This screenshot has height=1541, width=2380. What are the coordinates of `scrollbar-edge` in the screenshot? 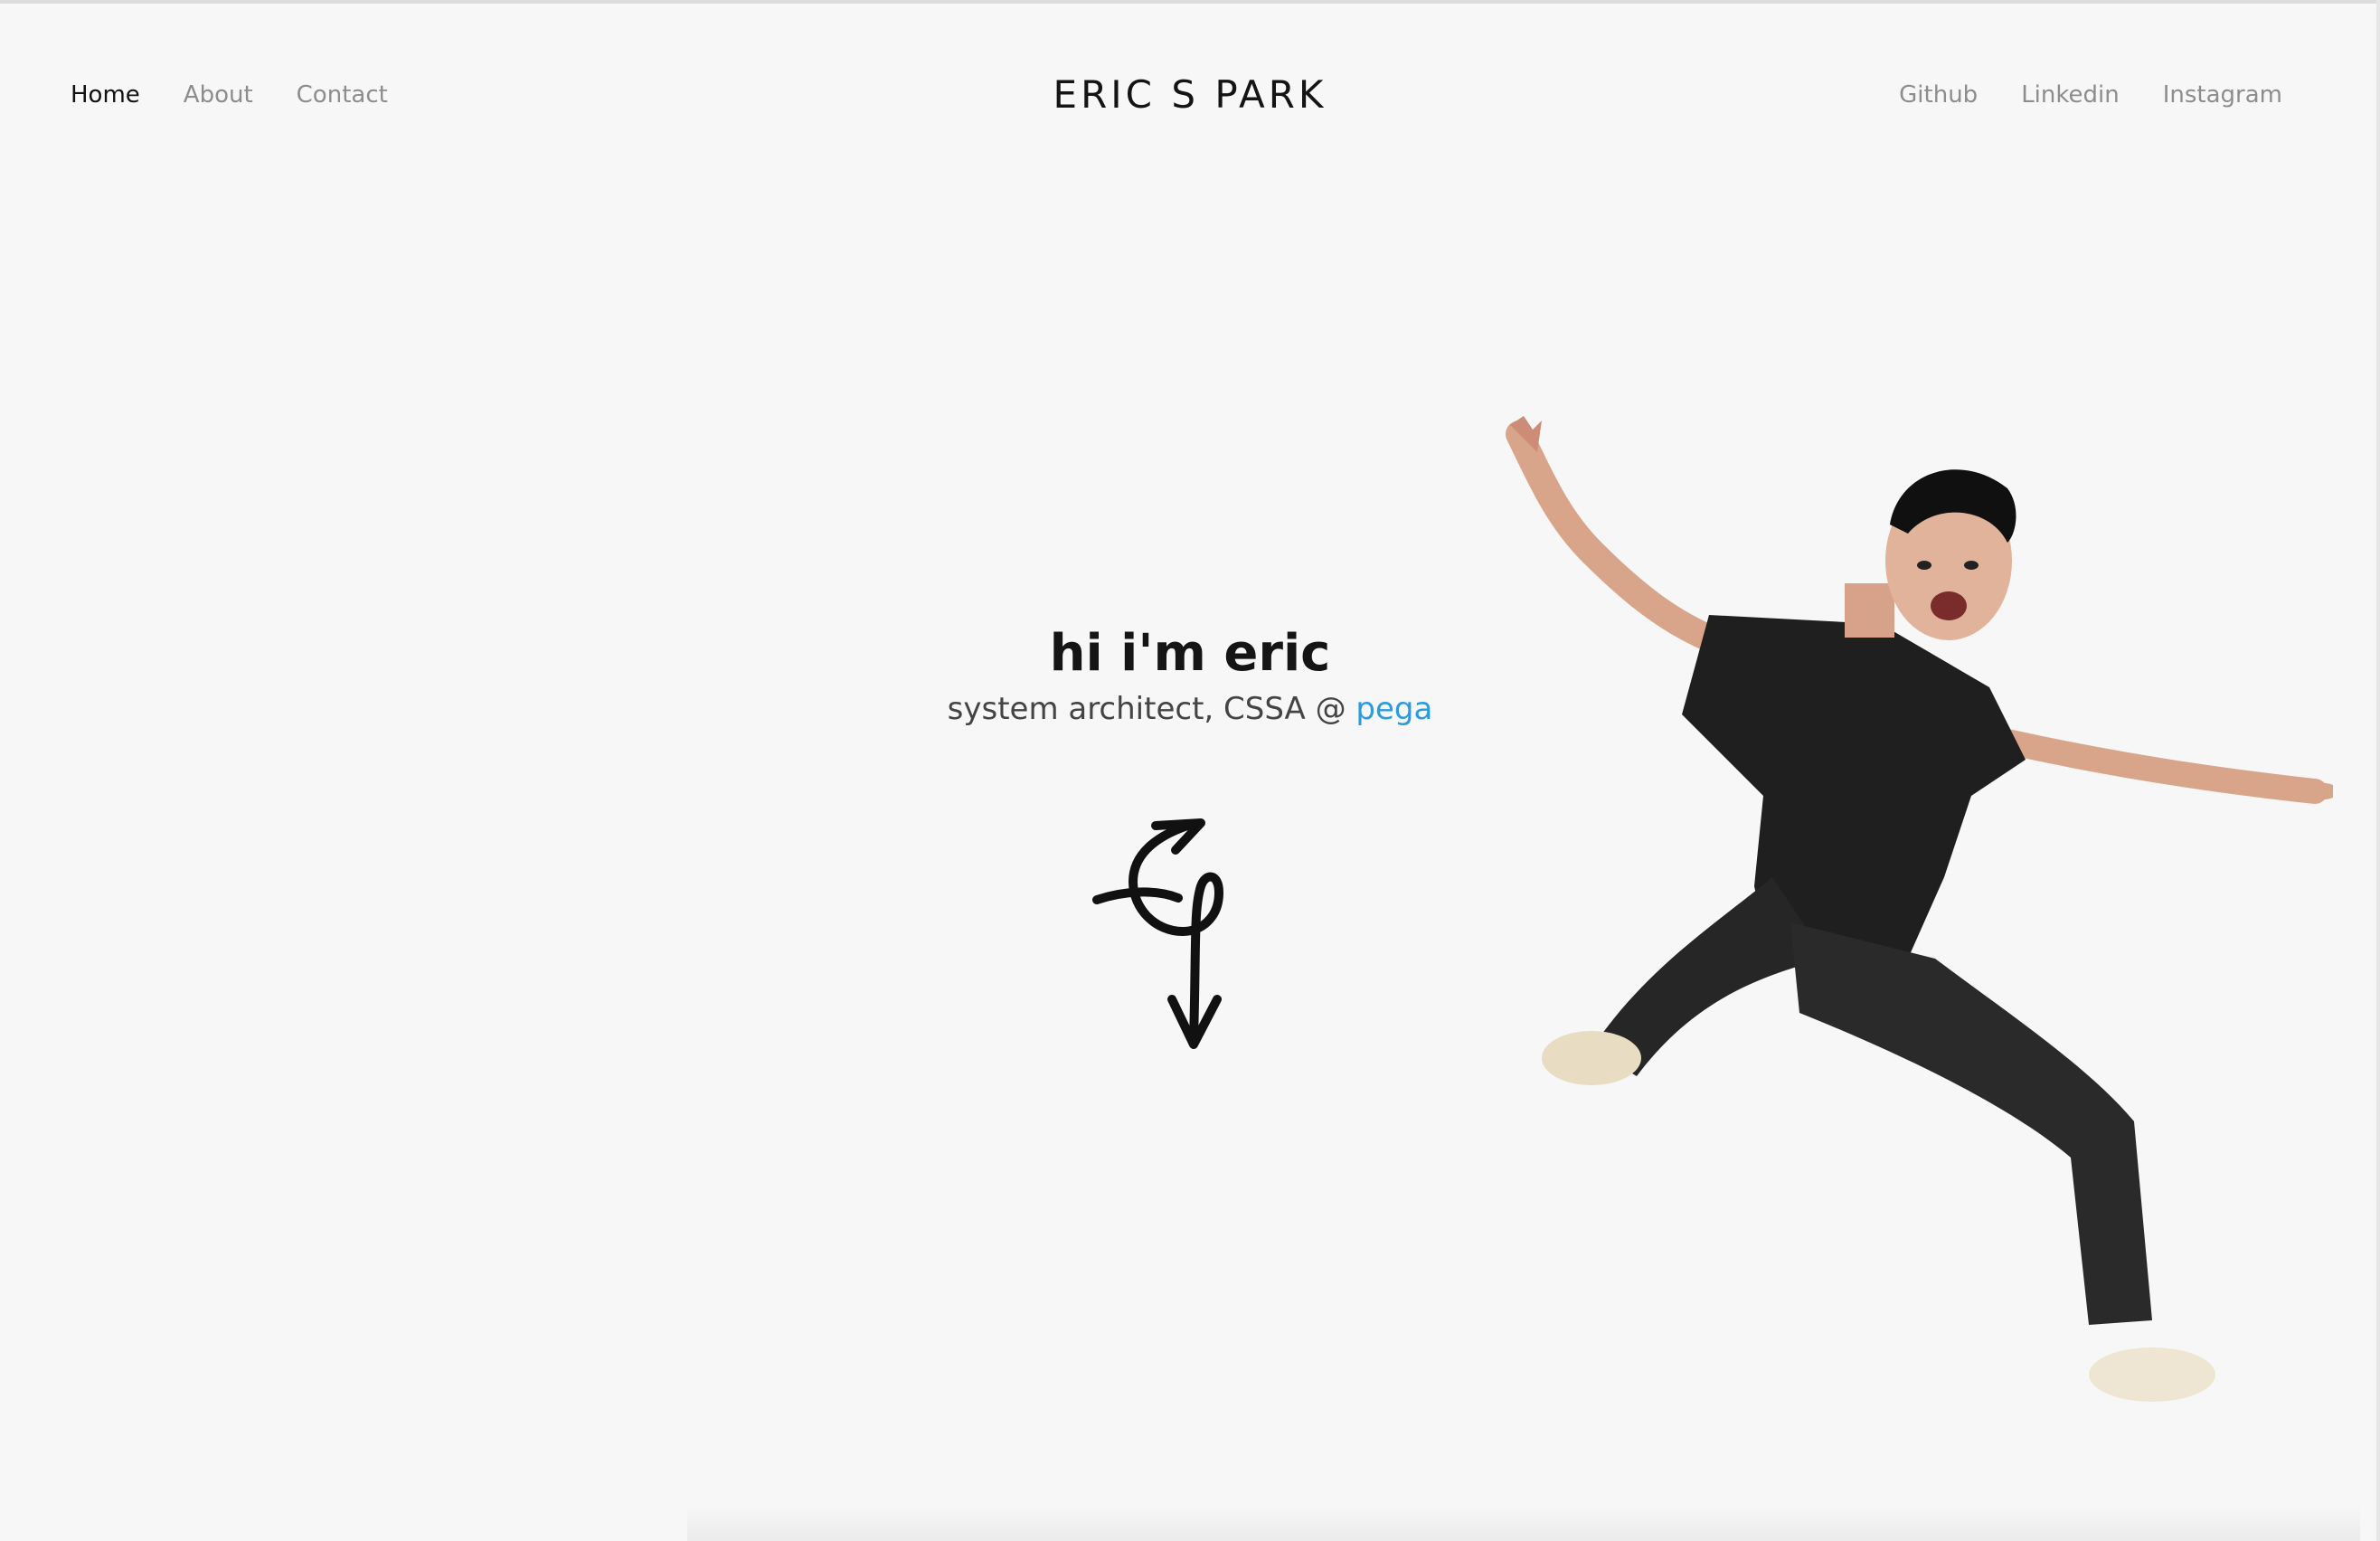 It's located at (2378, 770).